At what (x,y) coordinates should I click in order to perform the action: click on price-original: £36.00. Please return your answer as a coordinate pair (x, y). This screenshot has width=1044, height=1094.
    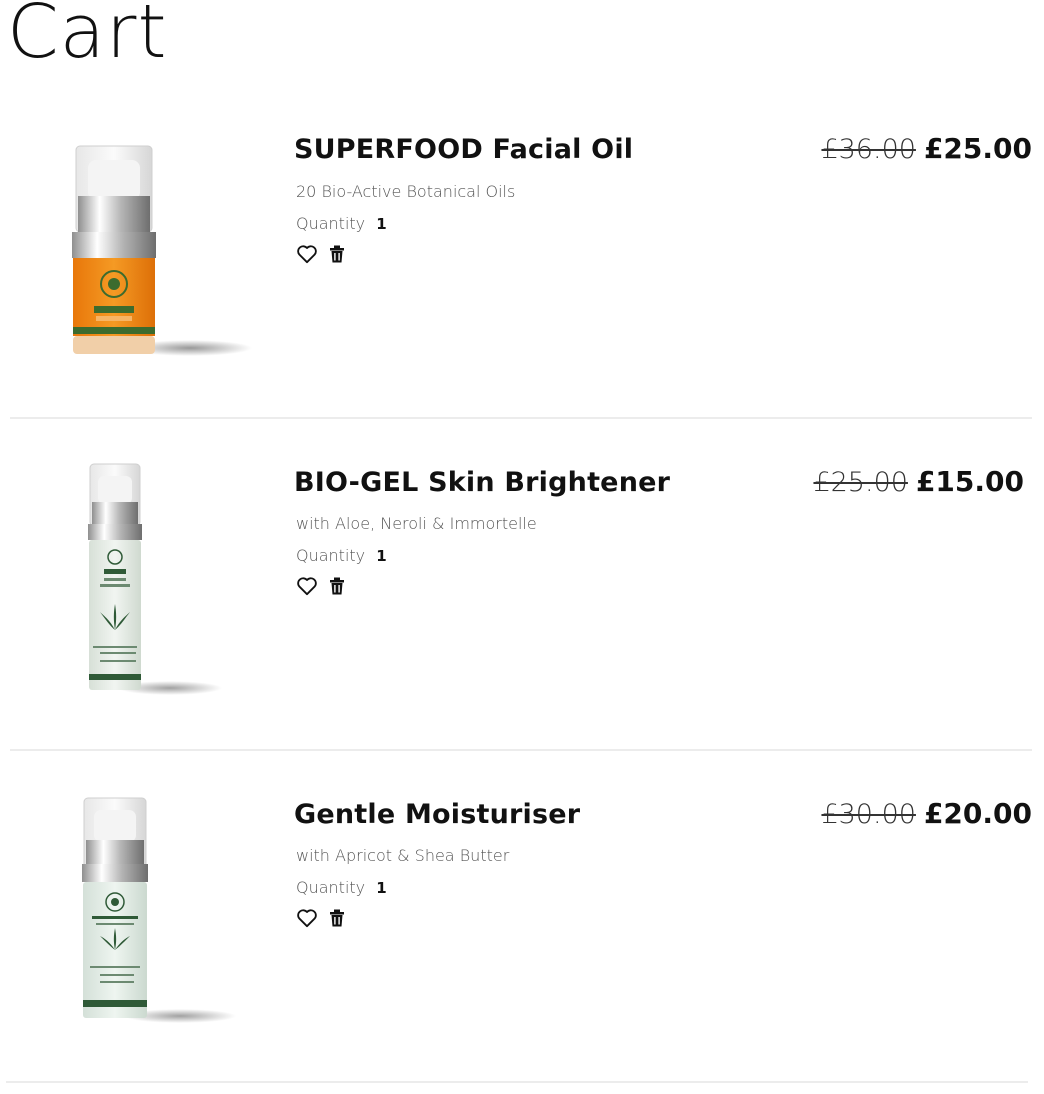
    Looking at the image, I should click on (868, 149).